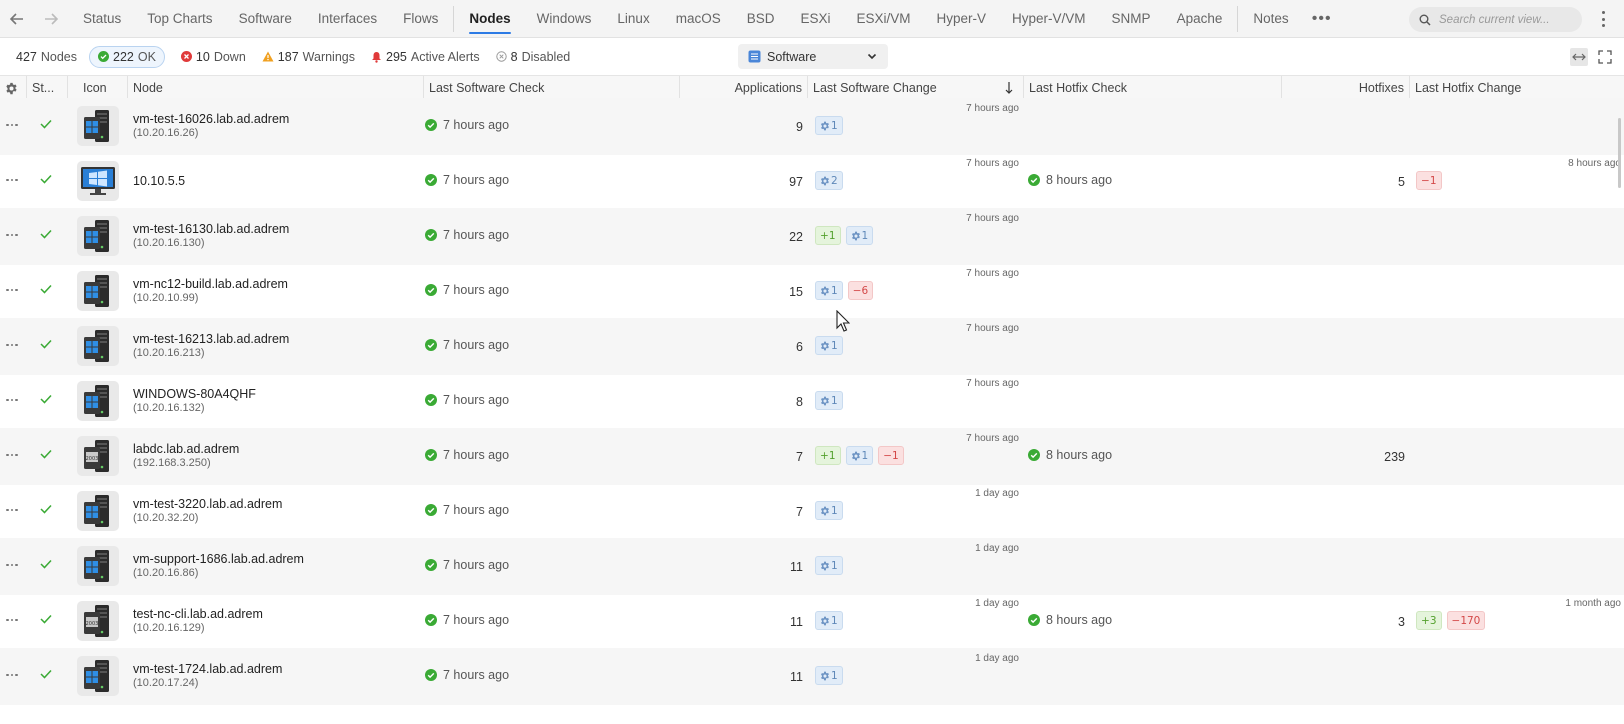 The image size is (1624, 724). Describe the element at coordinates (815, 19) in the screenshot. I see `tab-esxi: ESXi` at that location.